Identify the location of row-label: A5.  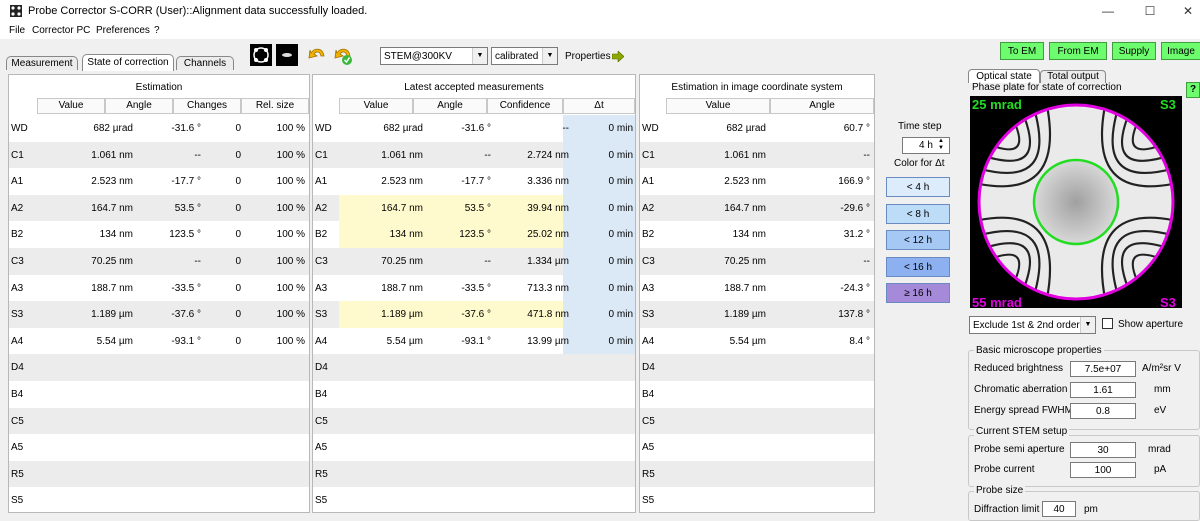
(321, 448).